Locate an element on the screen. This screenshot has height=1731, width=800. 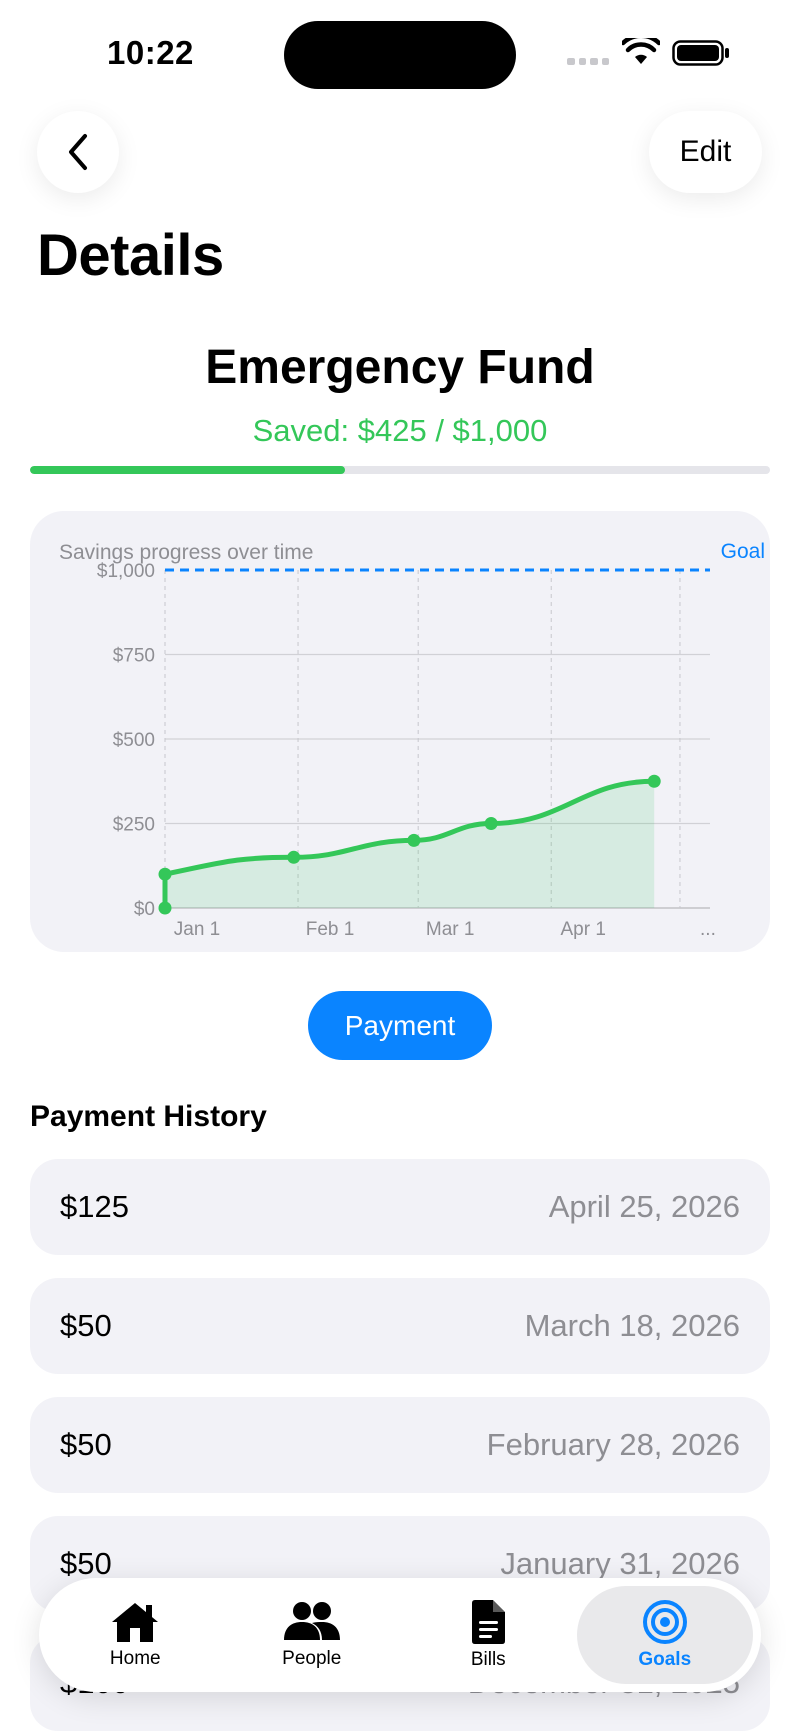
history-date: January 31, 2026 is located at coordinates (620, 1563).